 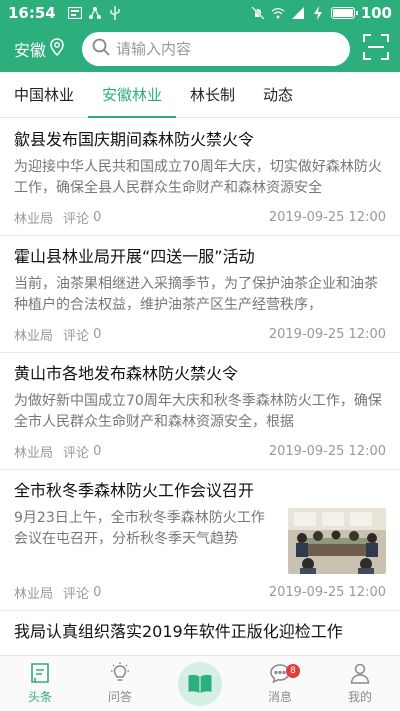 I want to click on location-pin-icon, so click(x=57, y=49).